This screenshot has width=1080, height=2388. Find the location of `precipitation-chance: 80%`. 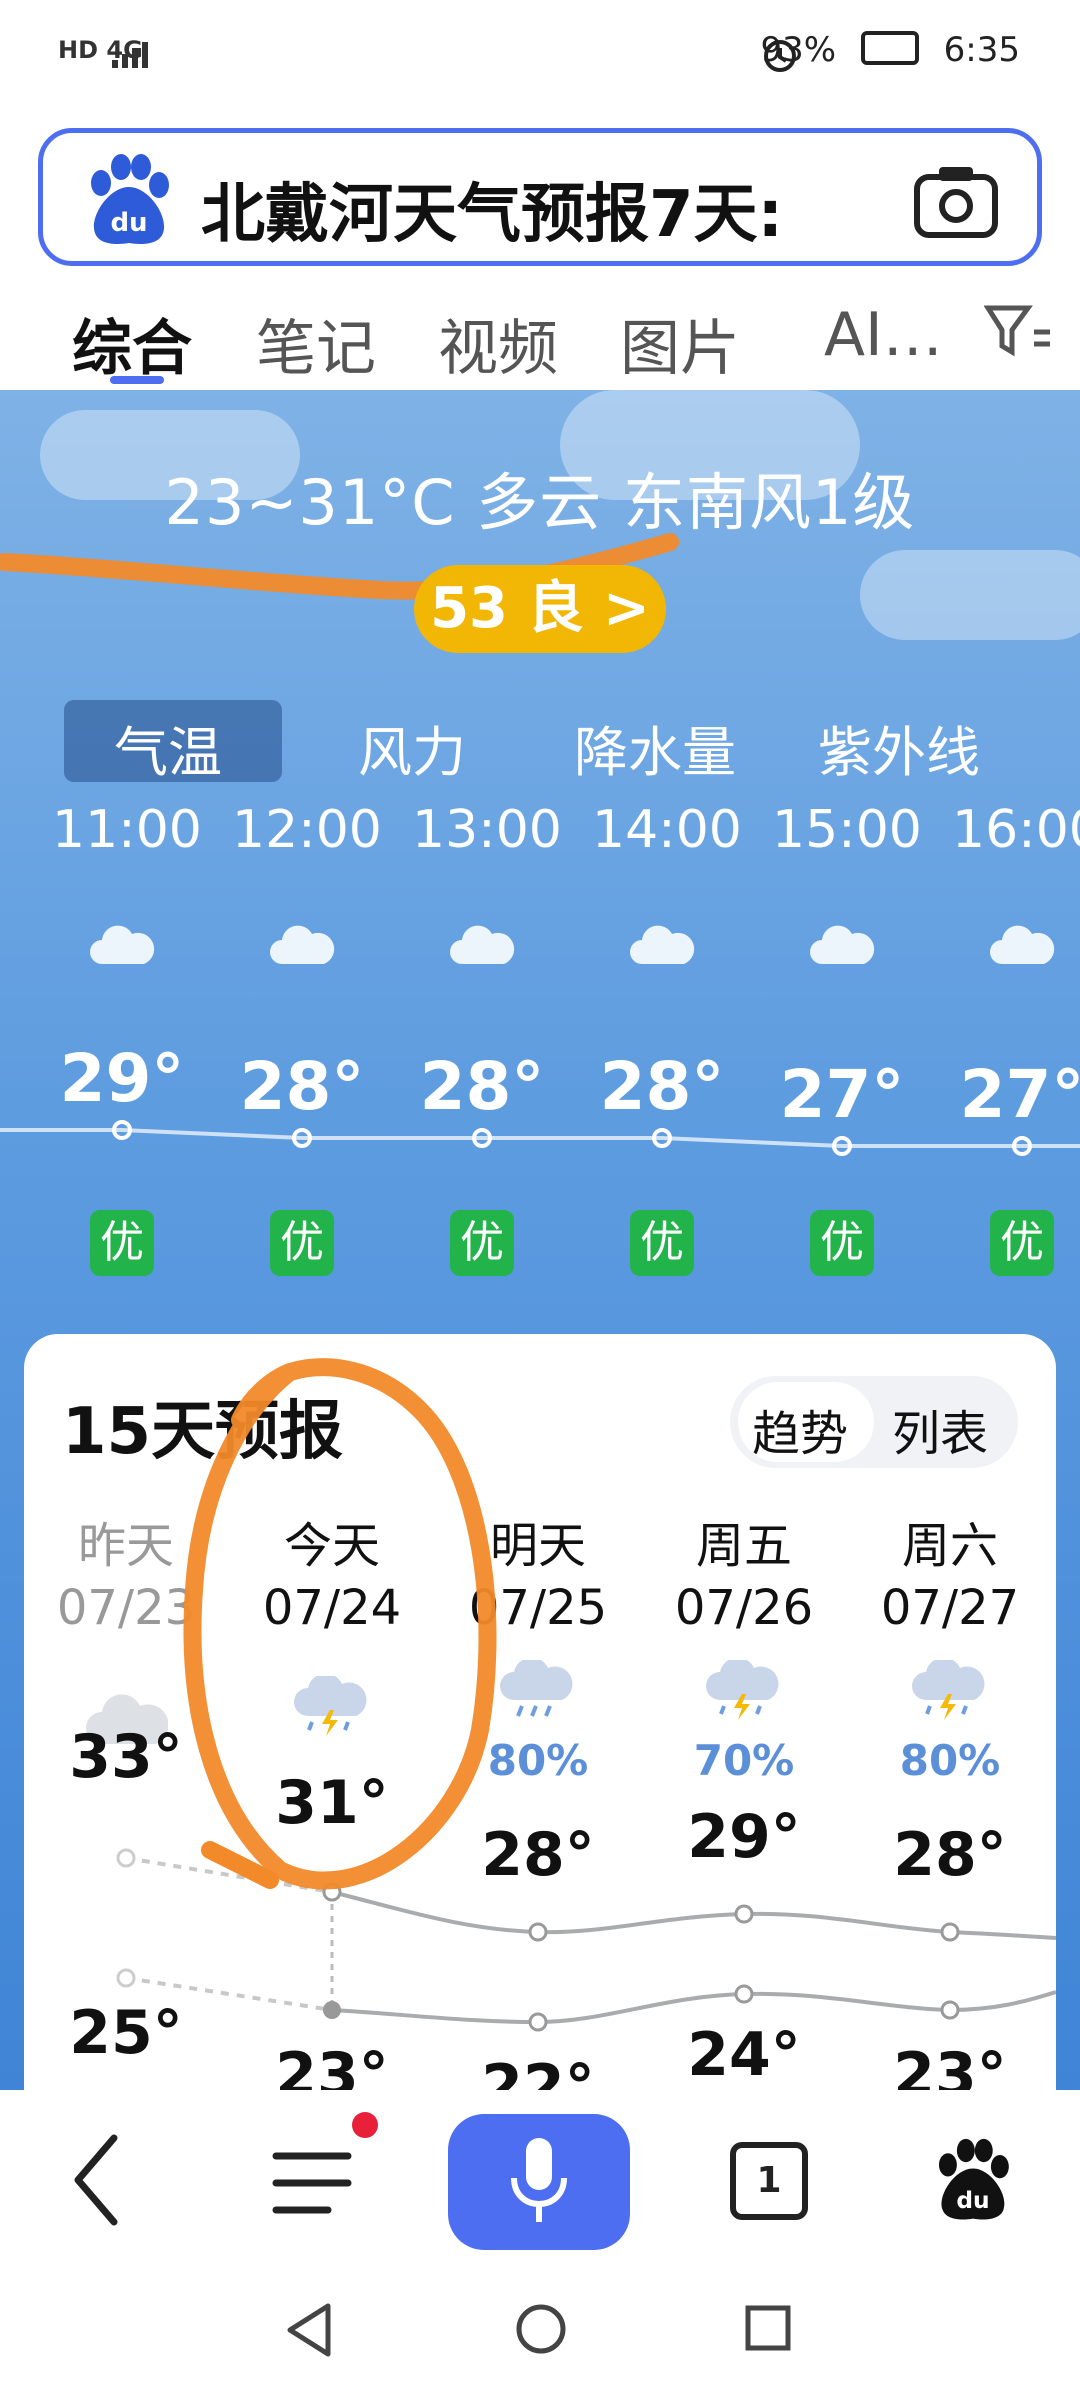

precipitation-chance: 80% is located at coordinates (950, 1760).